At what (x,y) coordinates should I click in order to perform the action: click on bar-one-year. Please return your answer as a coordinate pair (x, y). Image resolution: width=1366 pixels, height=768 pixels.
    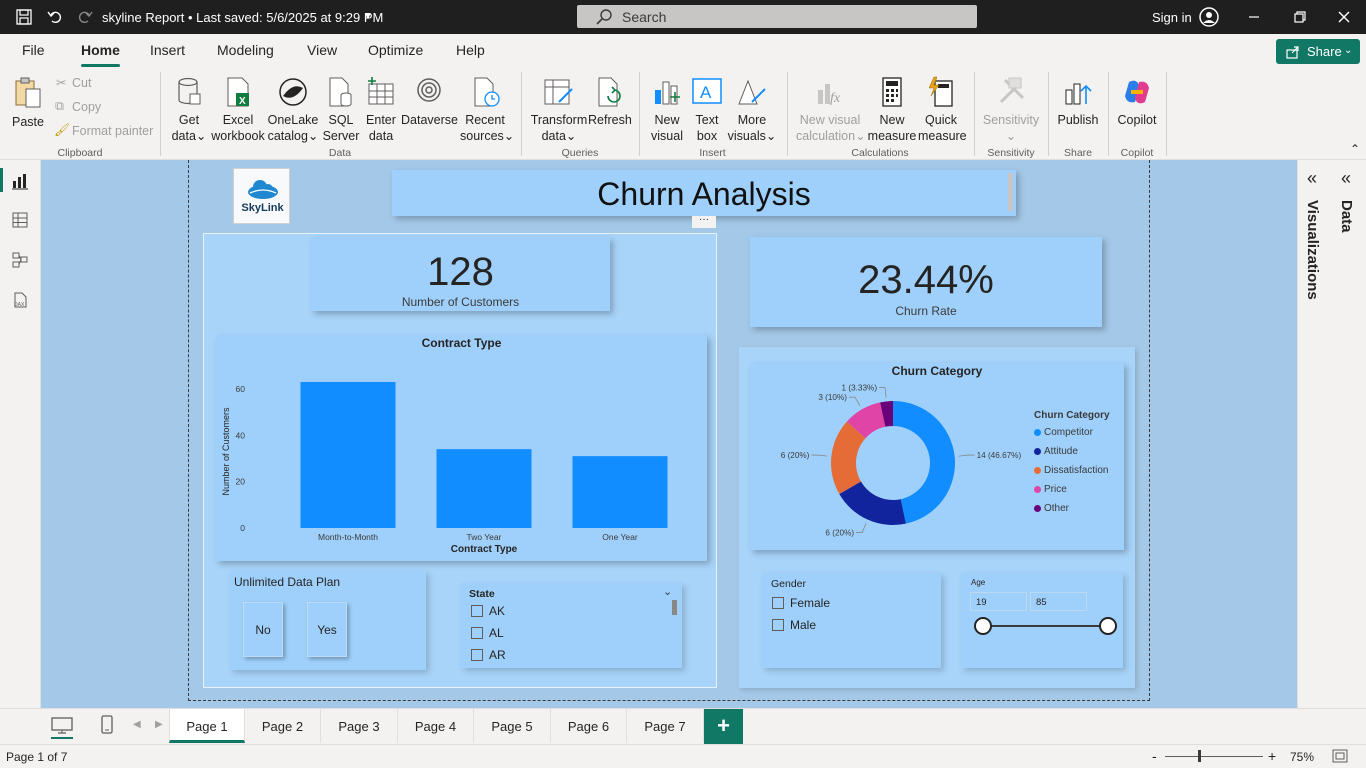
    Looking at the image, I should click on (620, 492).